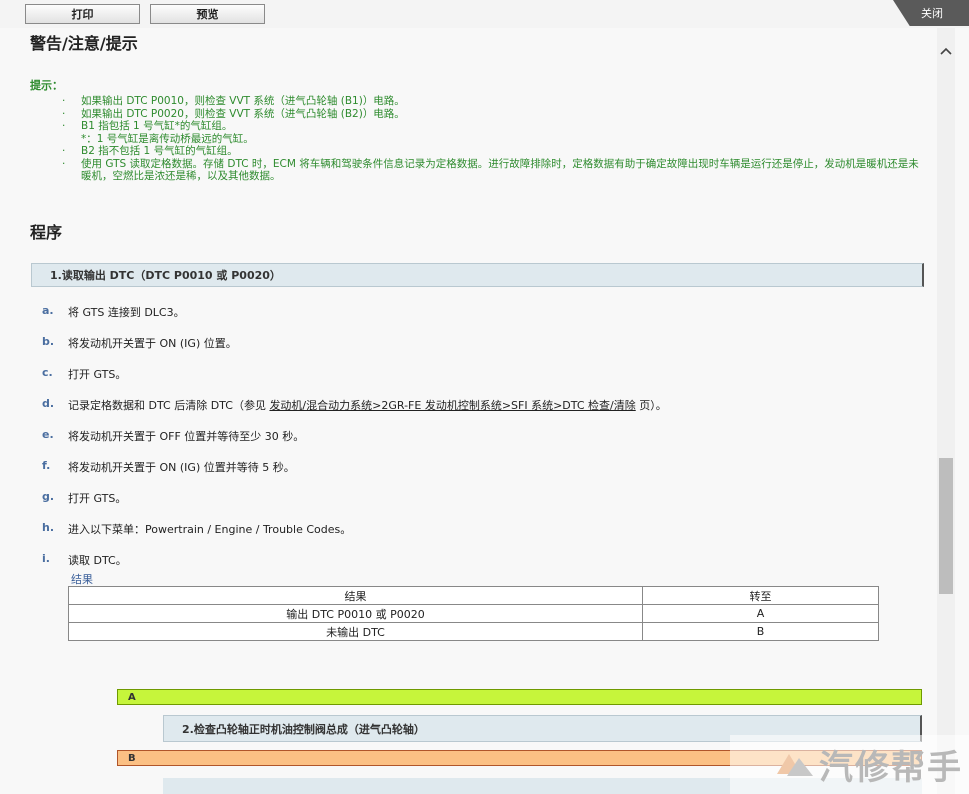  I want to click on vertical-scrollbar, so click(946, 411).